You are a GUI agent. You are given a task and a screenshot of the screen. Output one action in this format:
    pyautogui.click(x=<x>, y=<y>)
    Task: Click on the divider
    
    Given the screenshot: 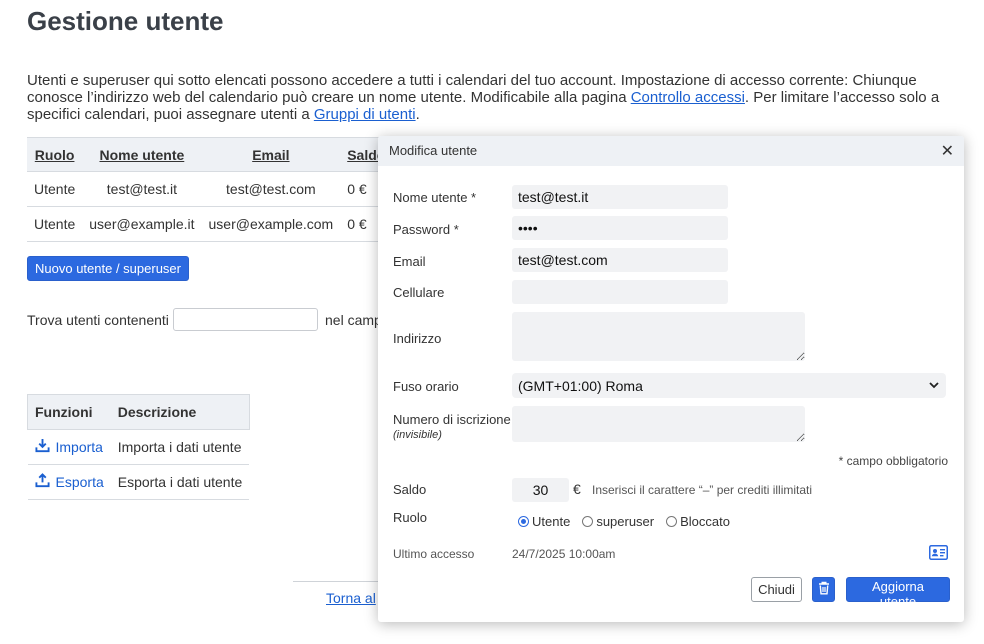 What is the action you would take?
    pyautogui.click(x=338, y=581)
    